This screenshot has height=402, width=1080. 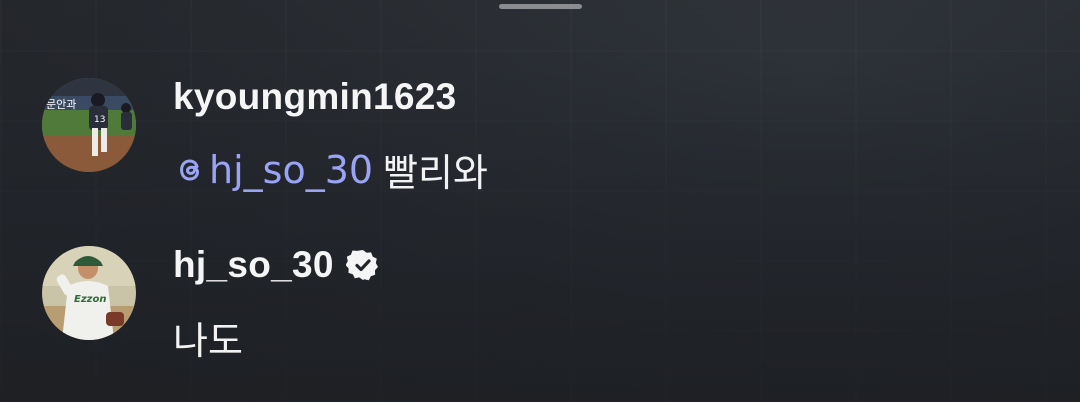 I want to click on mention-username: hj_so_30, so click(x=291, y=169).